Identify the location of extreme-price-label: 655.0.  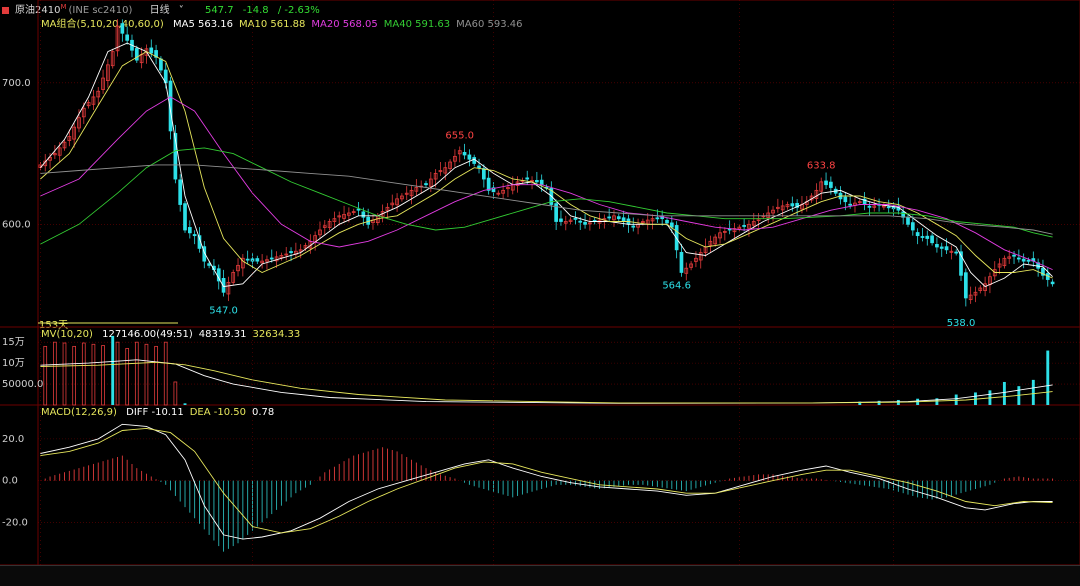
(459, 135).